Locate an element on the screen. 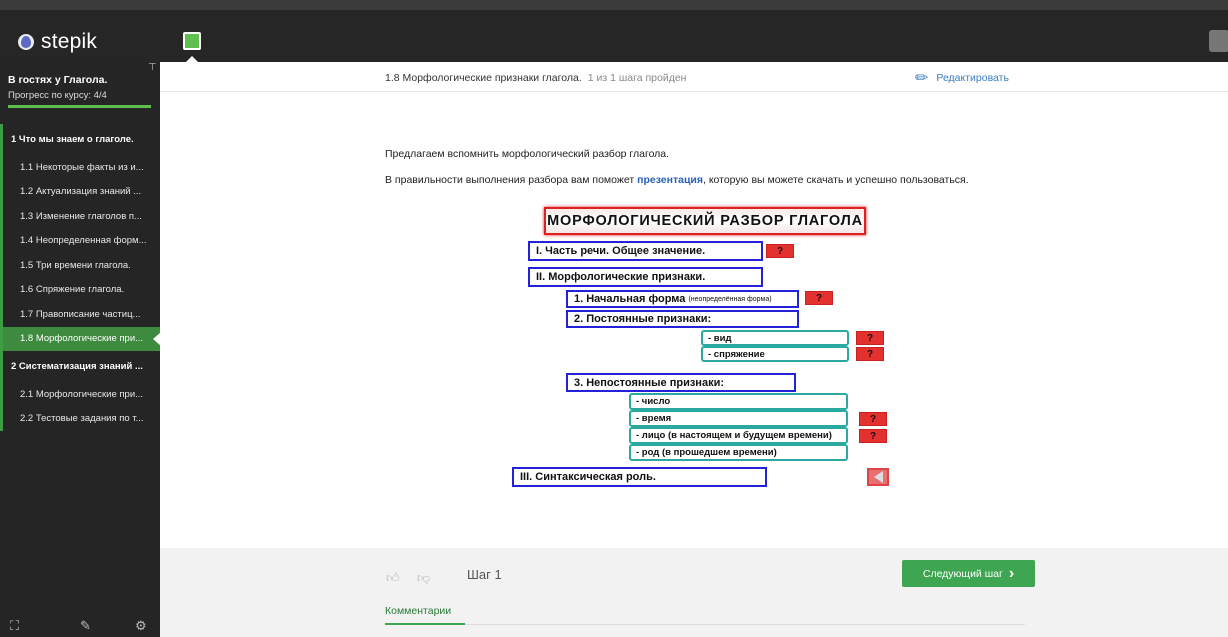 The image size is (1228, 637). question-button-part1: ? is located at coordinates (780, 251).